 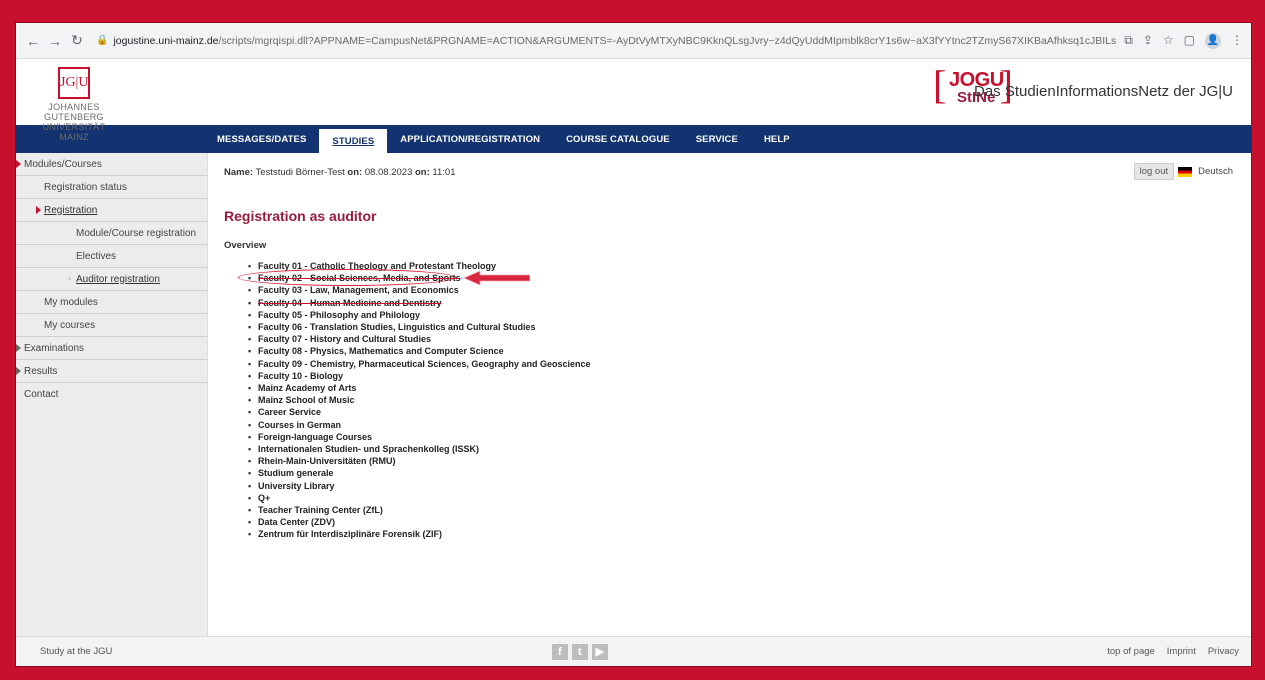 What do you see at coordinates (741, 461) in the screenshot?
I see `faculty-link: Rhein-Main-Universitäten (RMU)` at bounding box center [741, 461].